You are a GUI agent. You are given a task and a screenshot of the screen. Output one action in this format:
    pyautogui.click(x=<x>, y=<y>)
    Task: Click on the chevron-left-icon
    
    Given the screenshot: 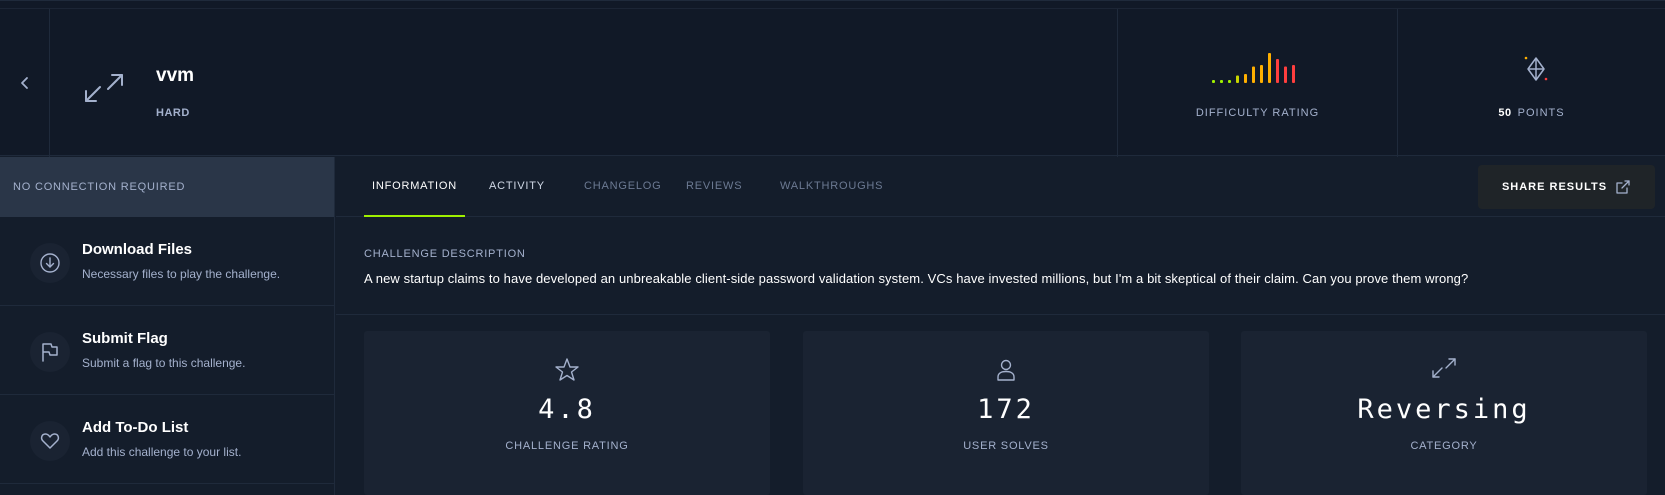 What is the action you would take?
    pyautogui.click(x=24, y=83)
    